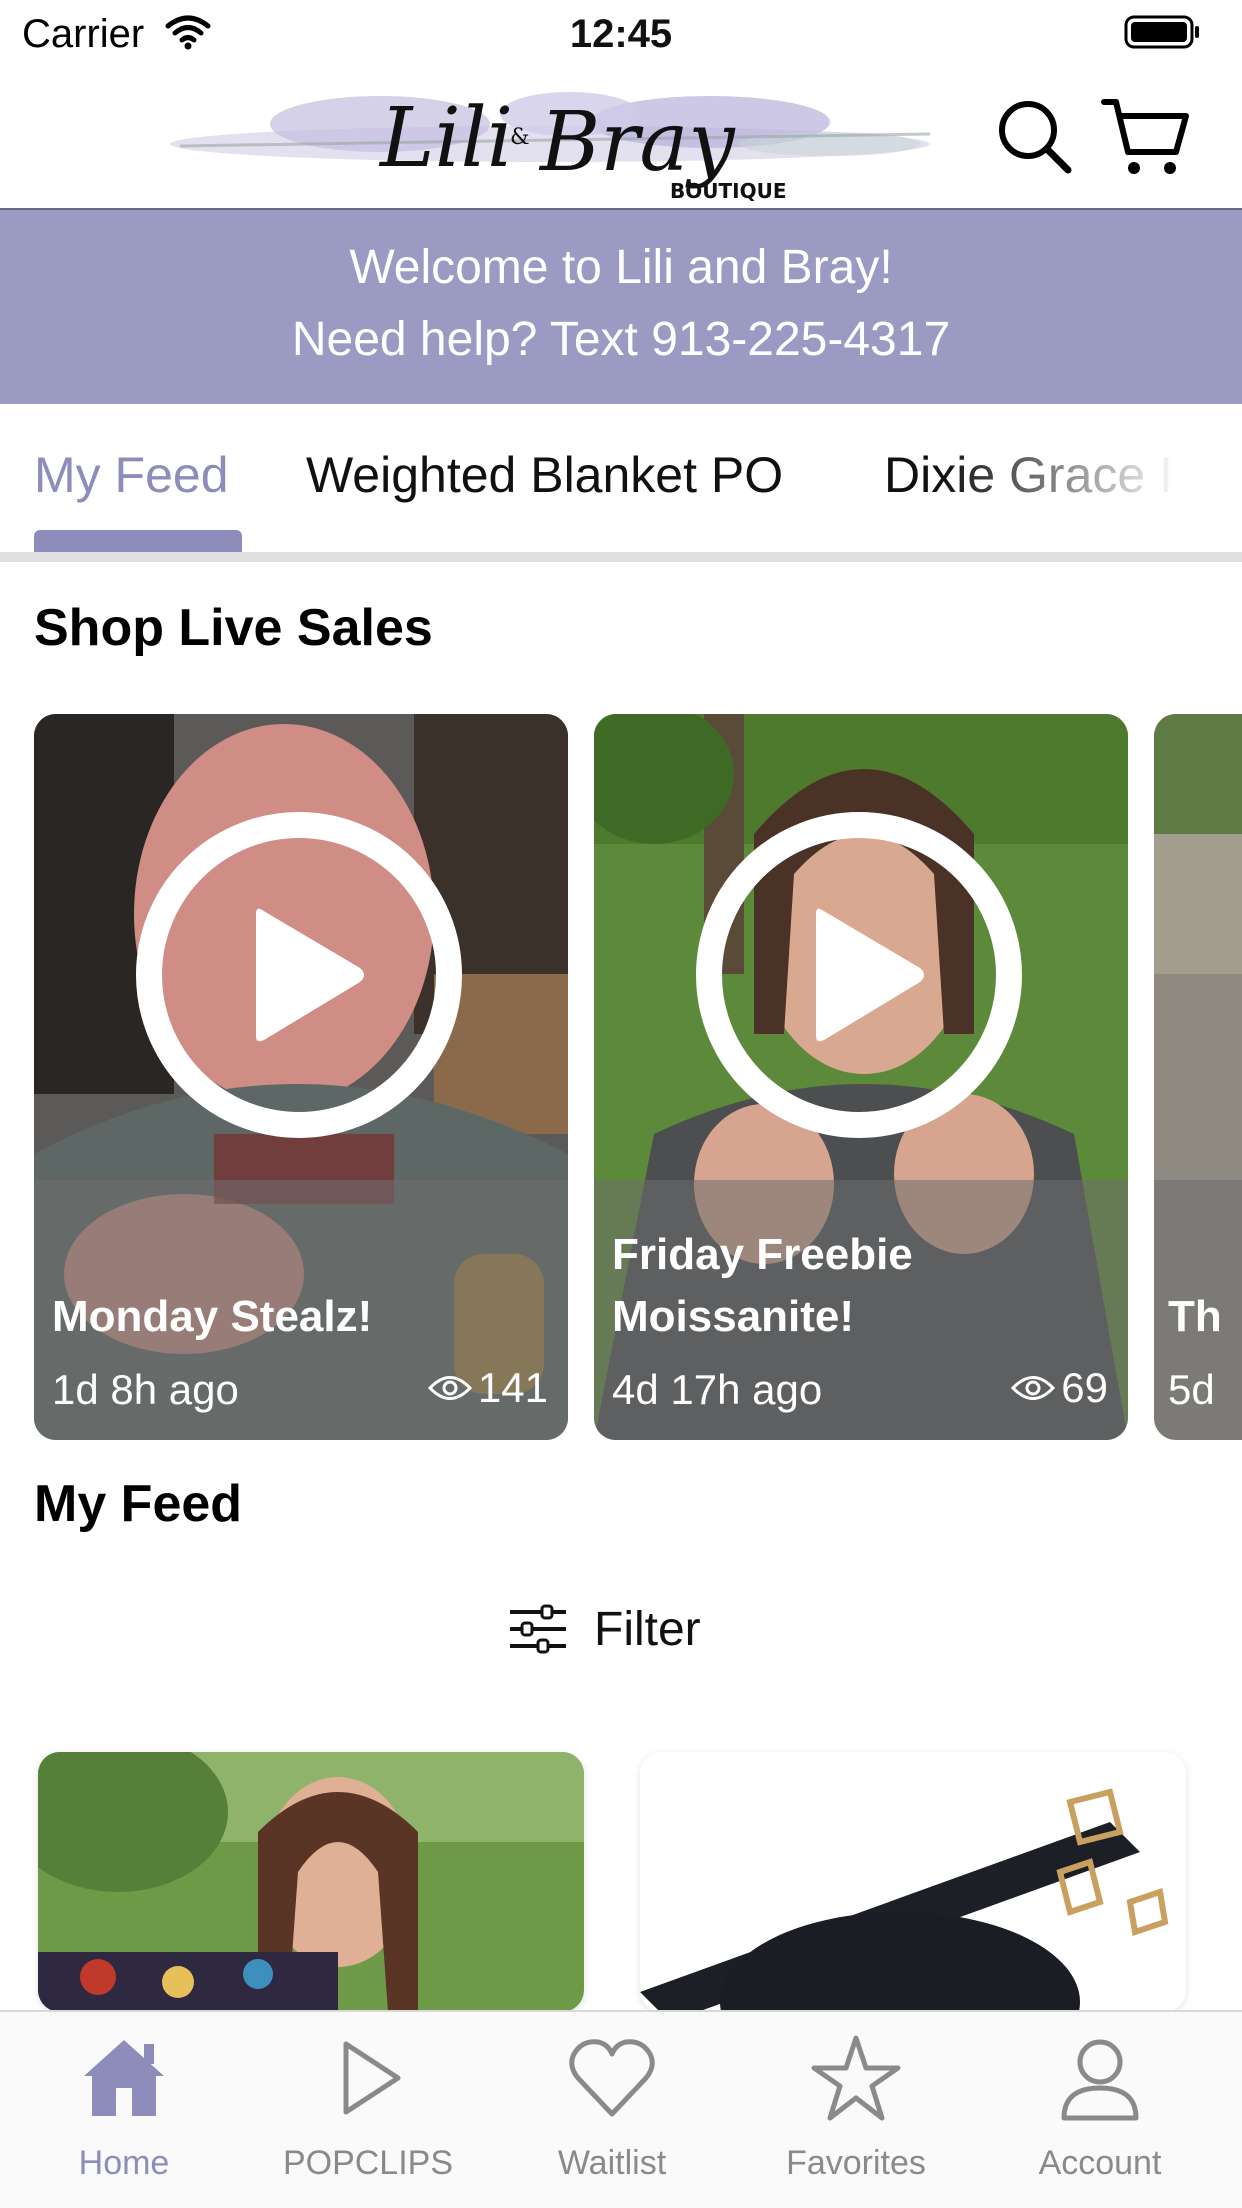  What do you see at coordinates (856, 2078) in the screenshot?
I see `star-icon` at bounding box center [856, 2078].